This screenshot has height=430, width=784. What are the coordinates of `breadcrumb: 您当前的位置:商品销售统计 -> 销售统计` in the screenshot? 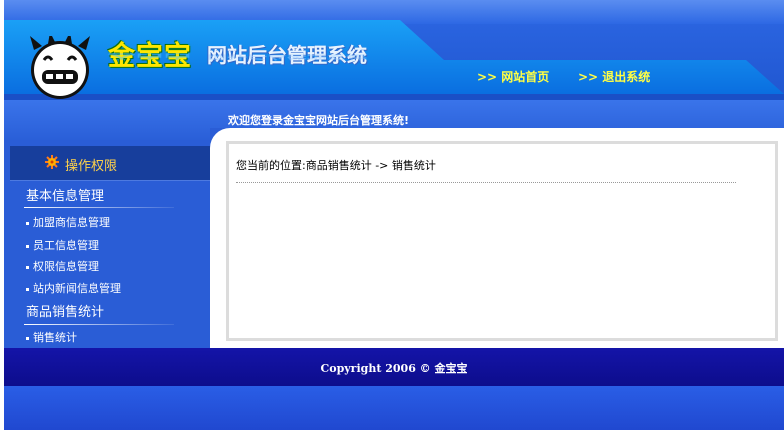 It's located at (336, 165).